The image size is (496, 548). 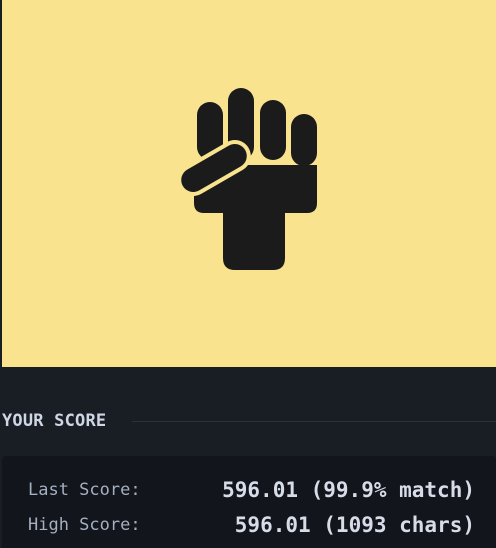 I want to click on fist-icon, so click(x=247, y=179).